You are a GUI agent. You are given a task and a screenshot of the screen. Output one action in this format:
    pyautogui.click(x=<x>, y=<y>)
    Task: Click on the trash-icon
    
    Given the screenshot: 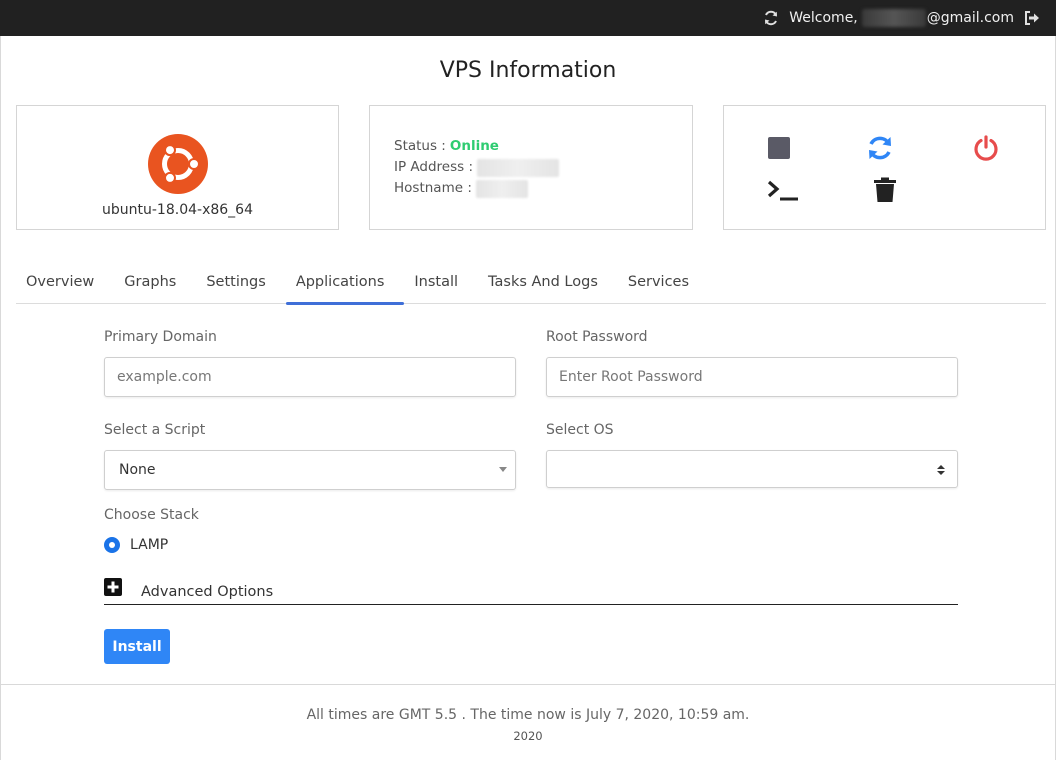 What is the action you would take?
    pyautogui.click(x=885, y=190)
    